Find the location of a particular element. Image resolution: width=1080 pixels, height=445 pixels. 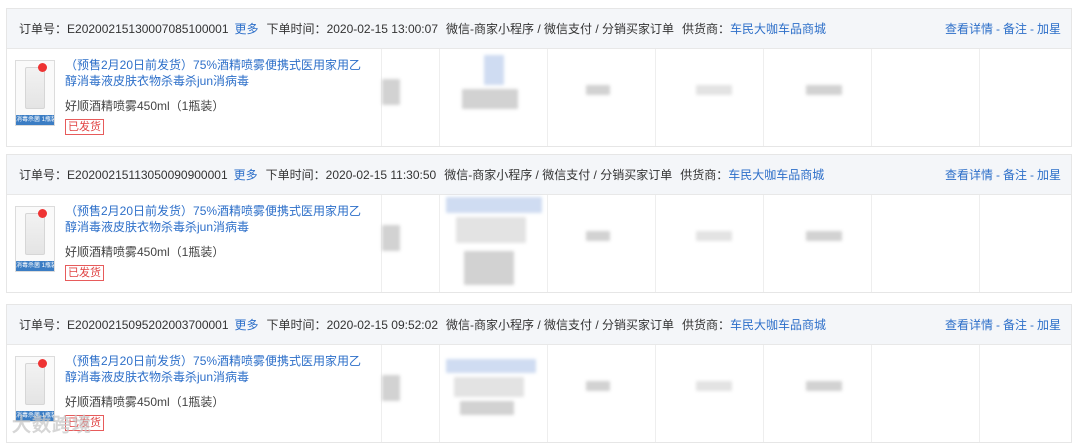

amount-cell is located at coordinates (602, 243).